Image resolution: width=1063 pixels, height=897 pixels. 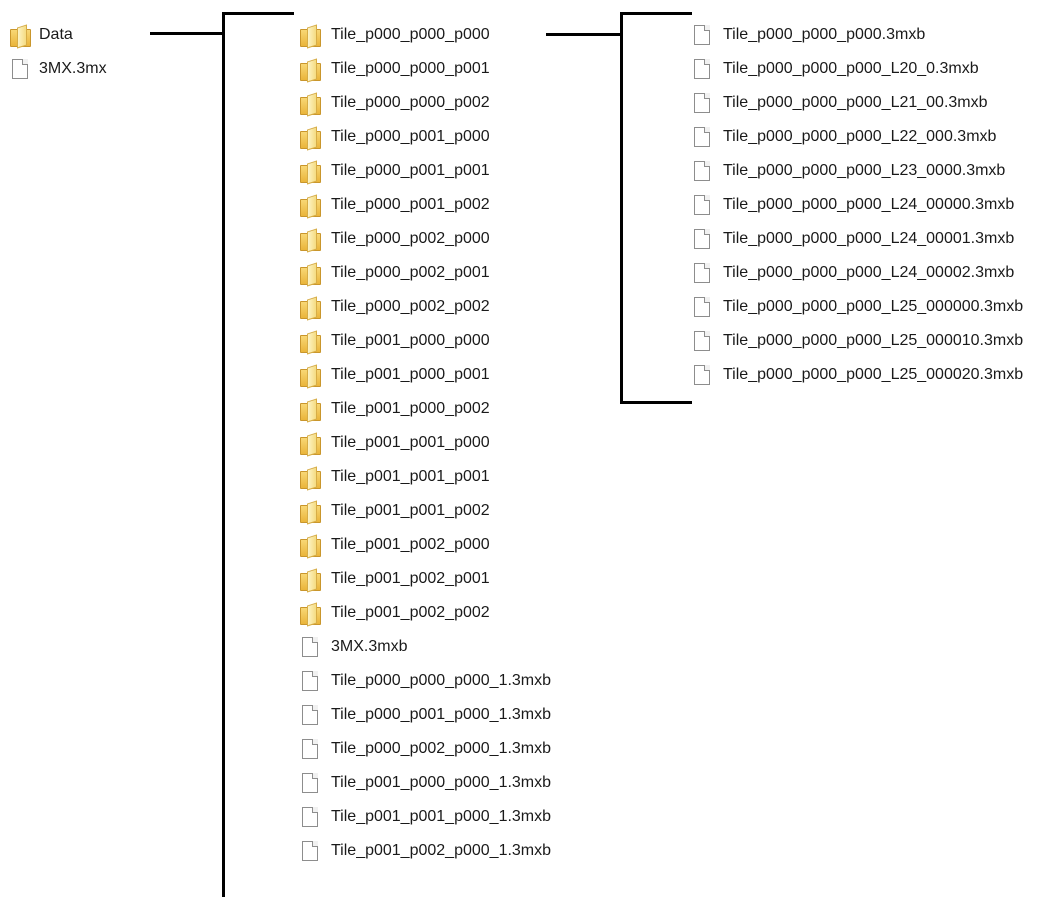 What do you see at coordinates (873, 306) in the screenshot?
I see `file-name: Tile_p000_p000_p000_L25_000000.3mxb` at bounding box center [873, 306].